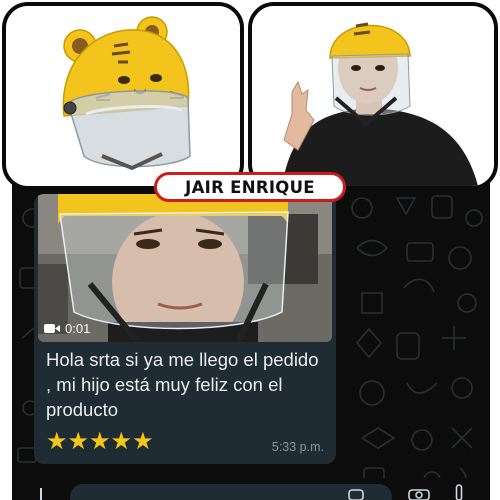  What do you see at coordinates (356, 494) in the screenshot?
I see `attach-icon` at bounding box center [356, 494].